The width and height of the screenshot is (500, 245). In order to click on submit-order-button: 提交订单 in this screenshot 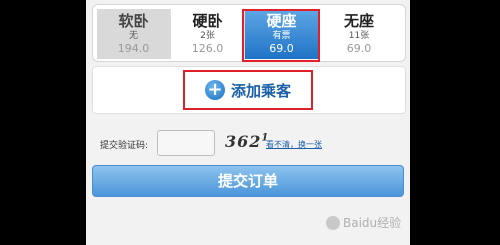, I will do `click(248, 181)`.